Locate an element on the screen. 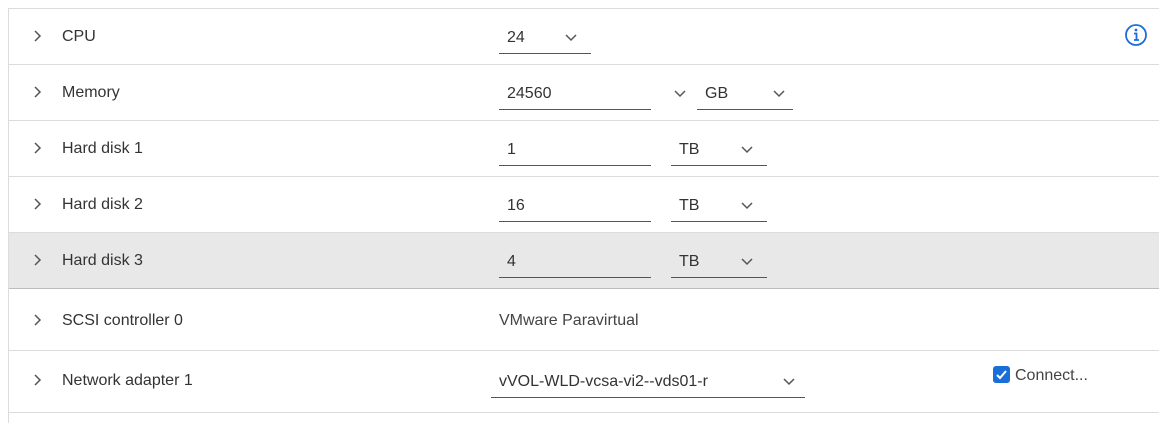 The image size is (1159, 423). hard-disk-3-unit: TB is located at coordinates (689, 261).